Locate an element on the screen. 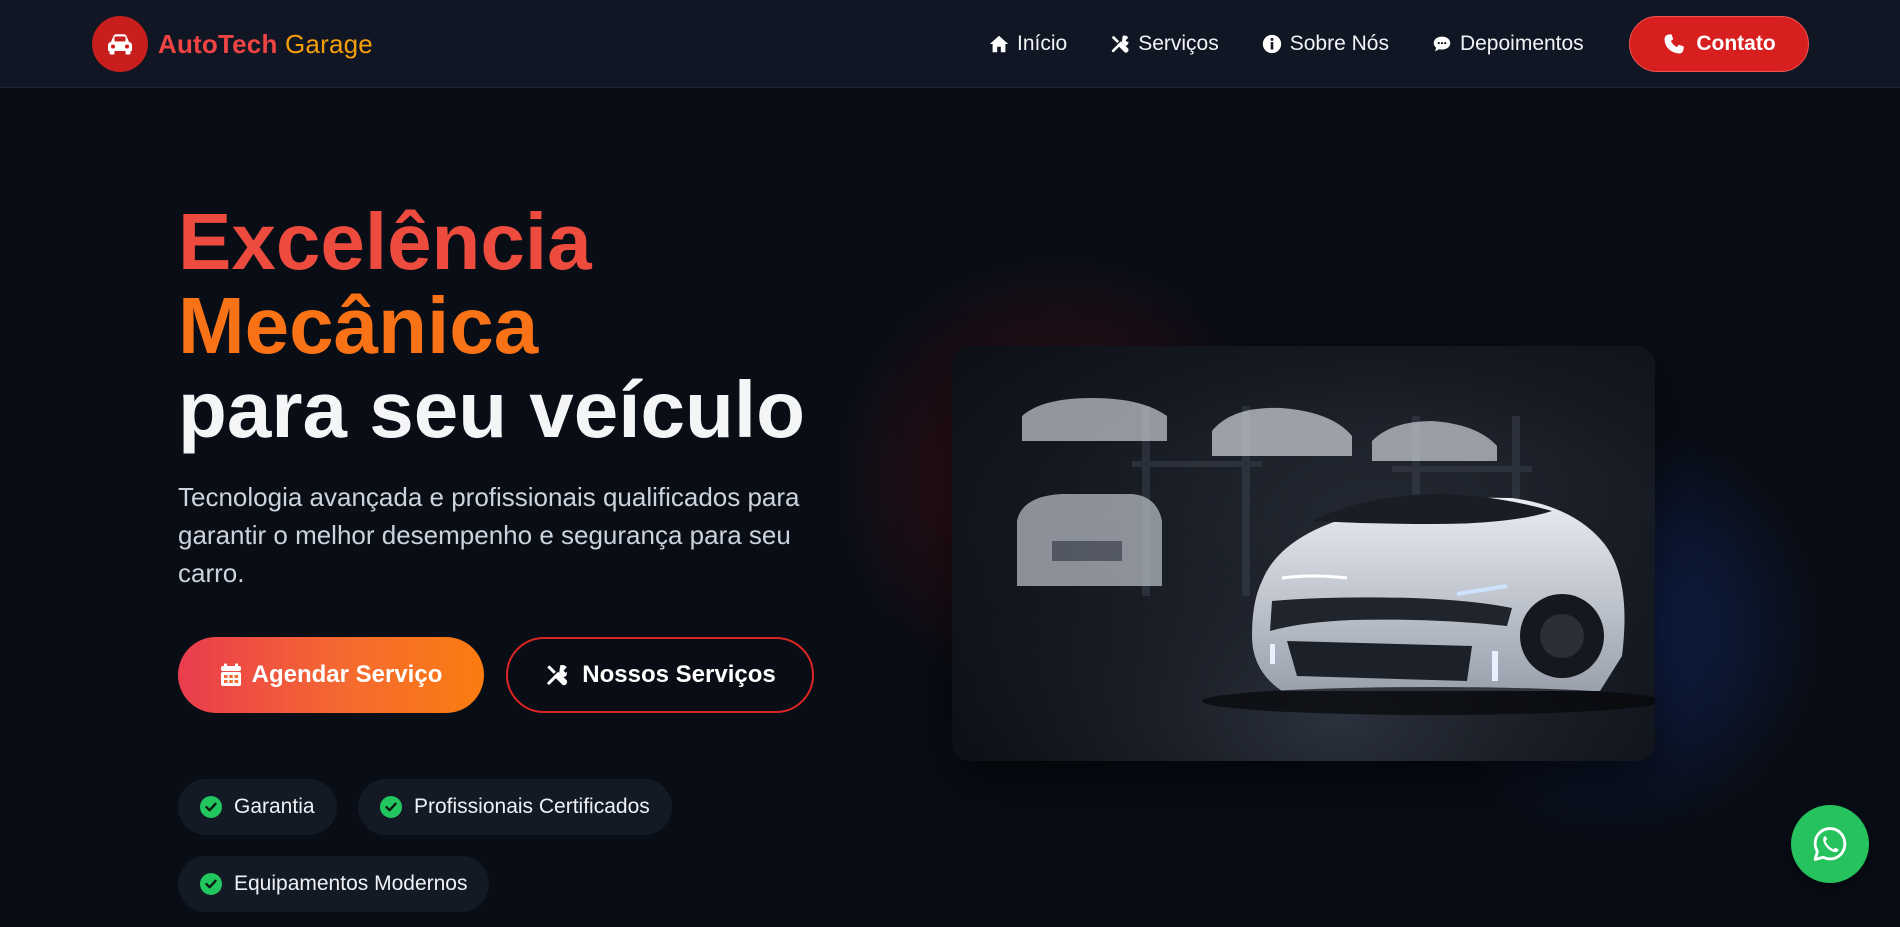 Image resolution: width=1900 pixels, height=927 pixels. contact-label: Contato is located at coordinates (1736, 43).